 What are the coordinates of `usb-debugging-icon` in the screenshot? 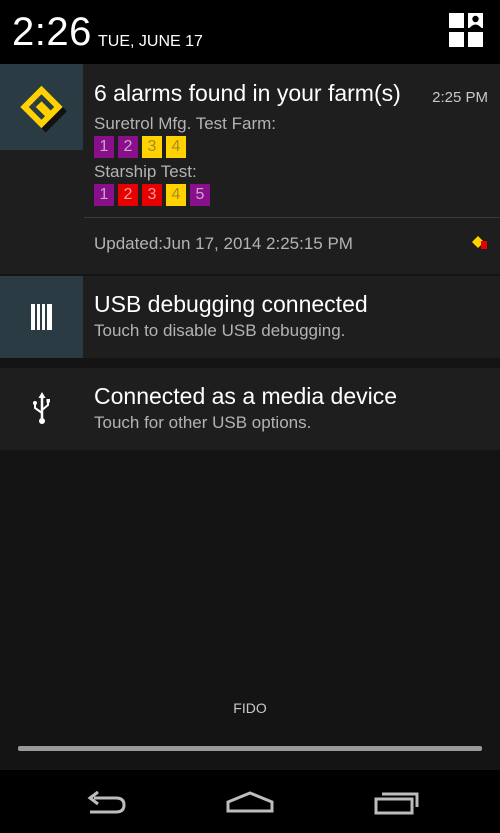 It's located at (41, 317).